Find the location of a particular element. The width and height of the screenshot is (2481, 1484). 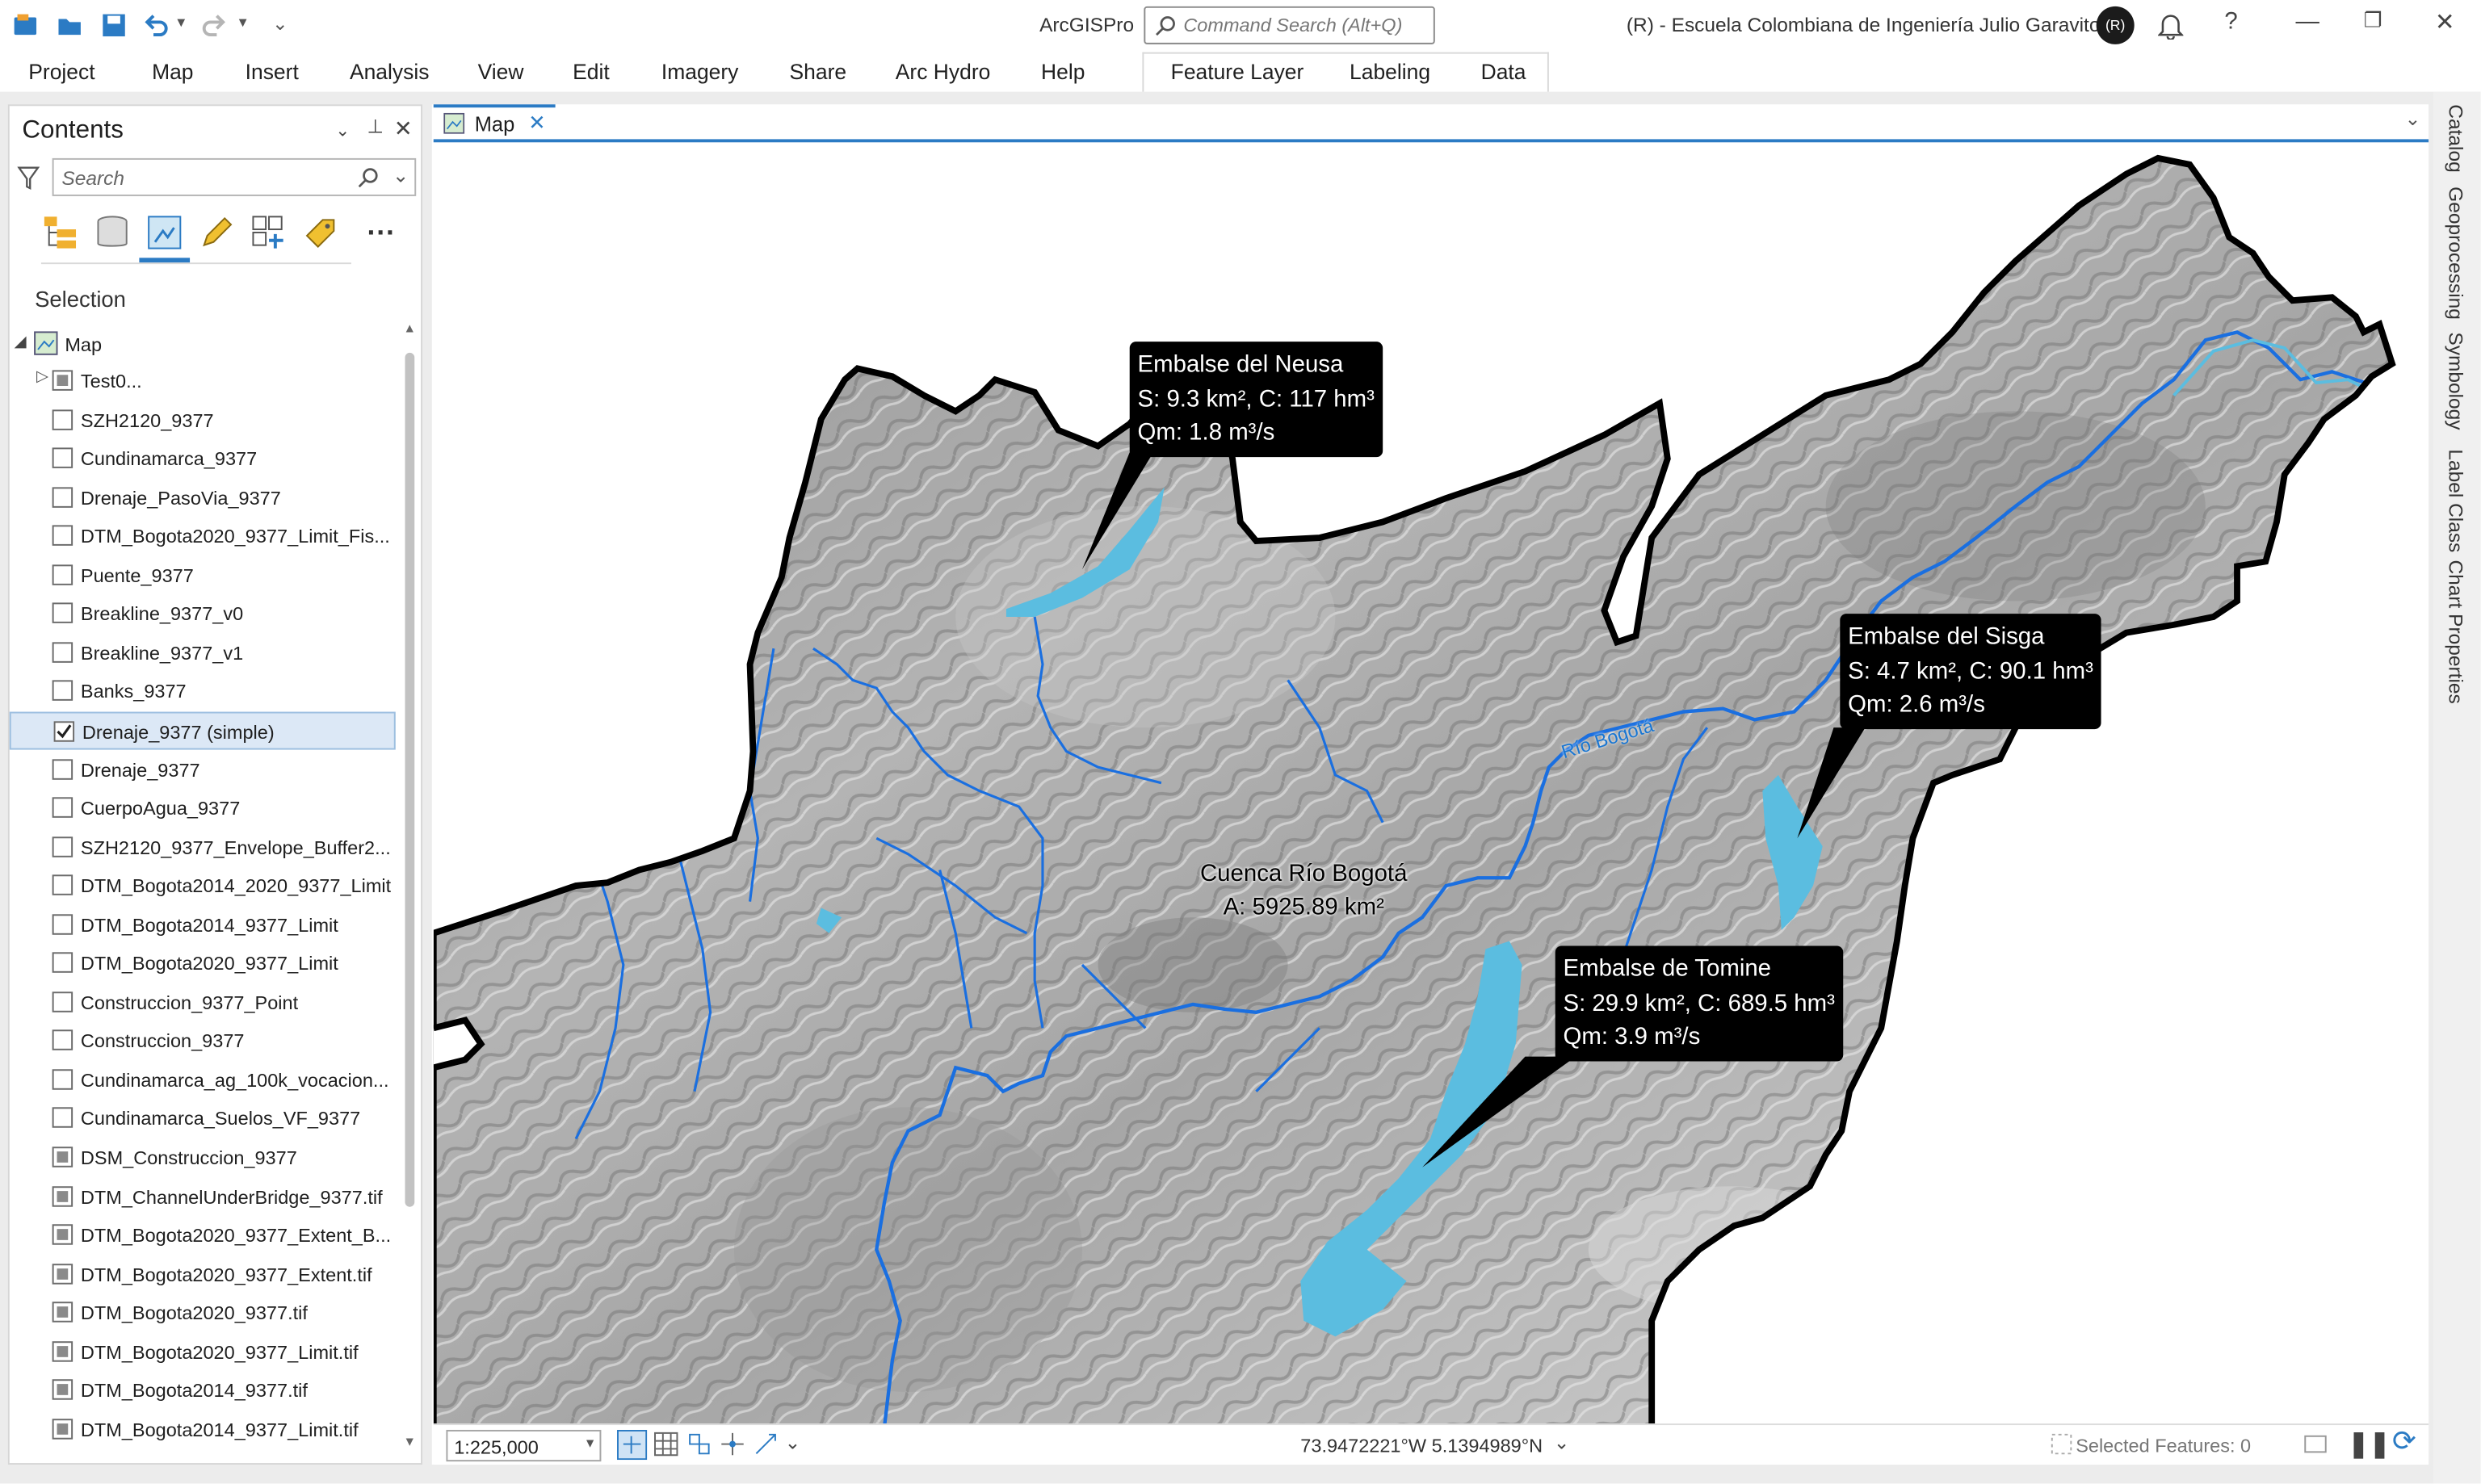

search-icon is located at coordinates (368, 178).